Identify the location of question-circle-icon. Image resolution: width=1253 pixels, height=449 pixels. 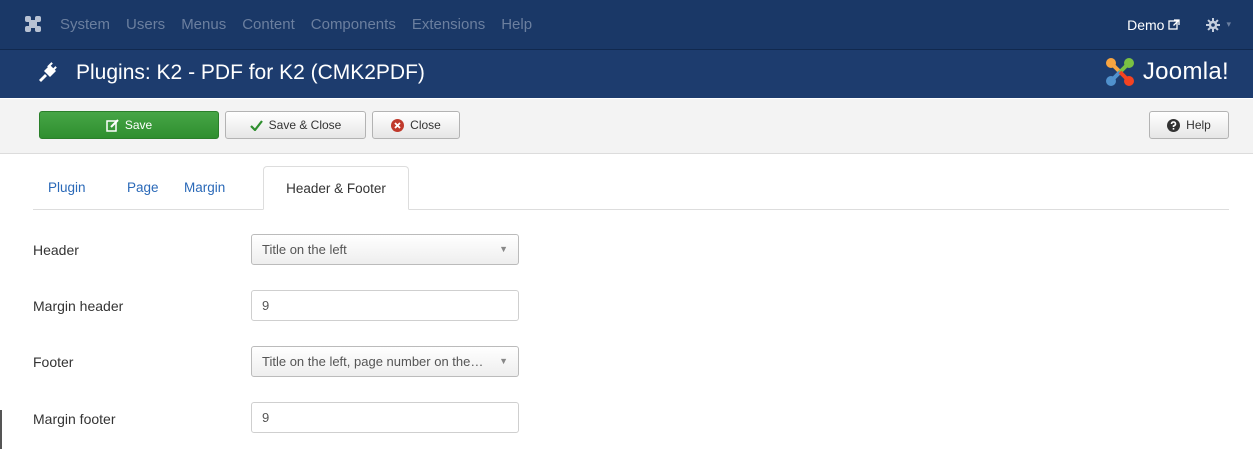
(1174, 125).